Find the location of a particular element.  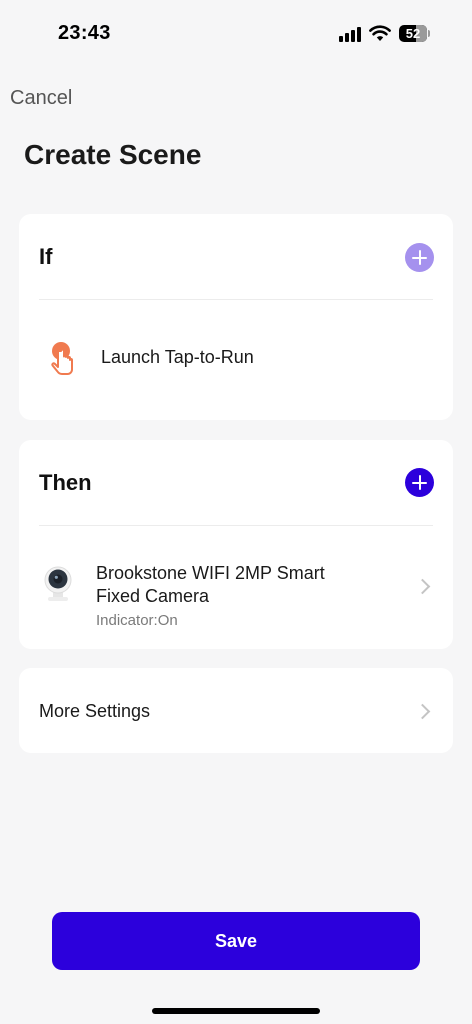

action-status: Indicator:On is located at coordinates (137, 620).